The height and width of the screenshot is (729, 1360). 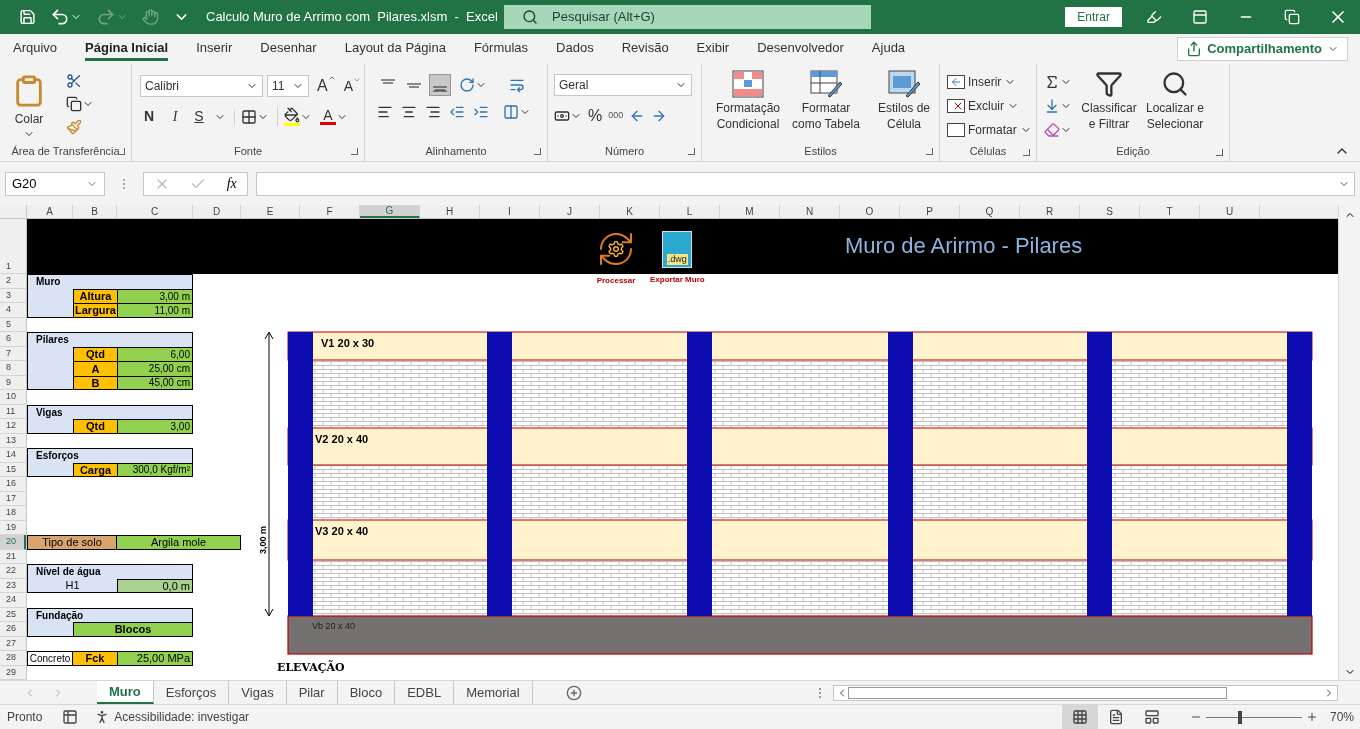 I want to click on row-header: 4, so click(x=13, y=310).